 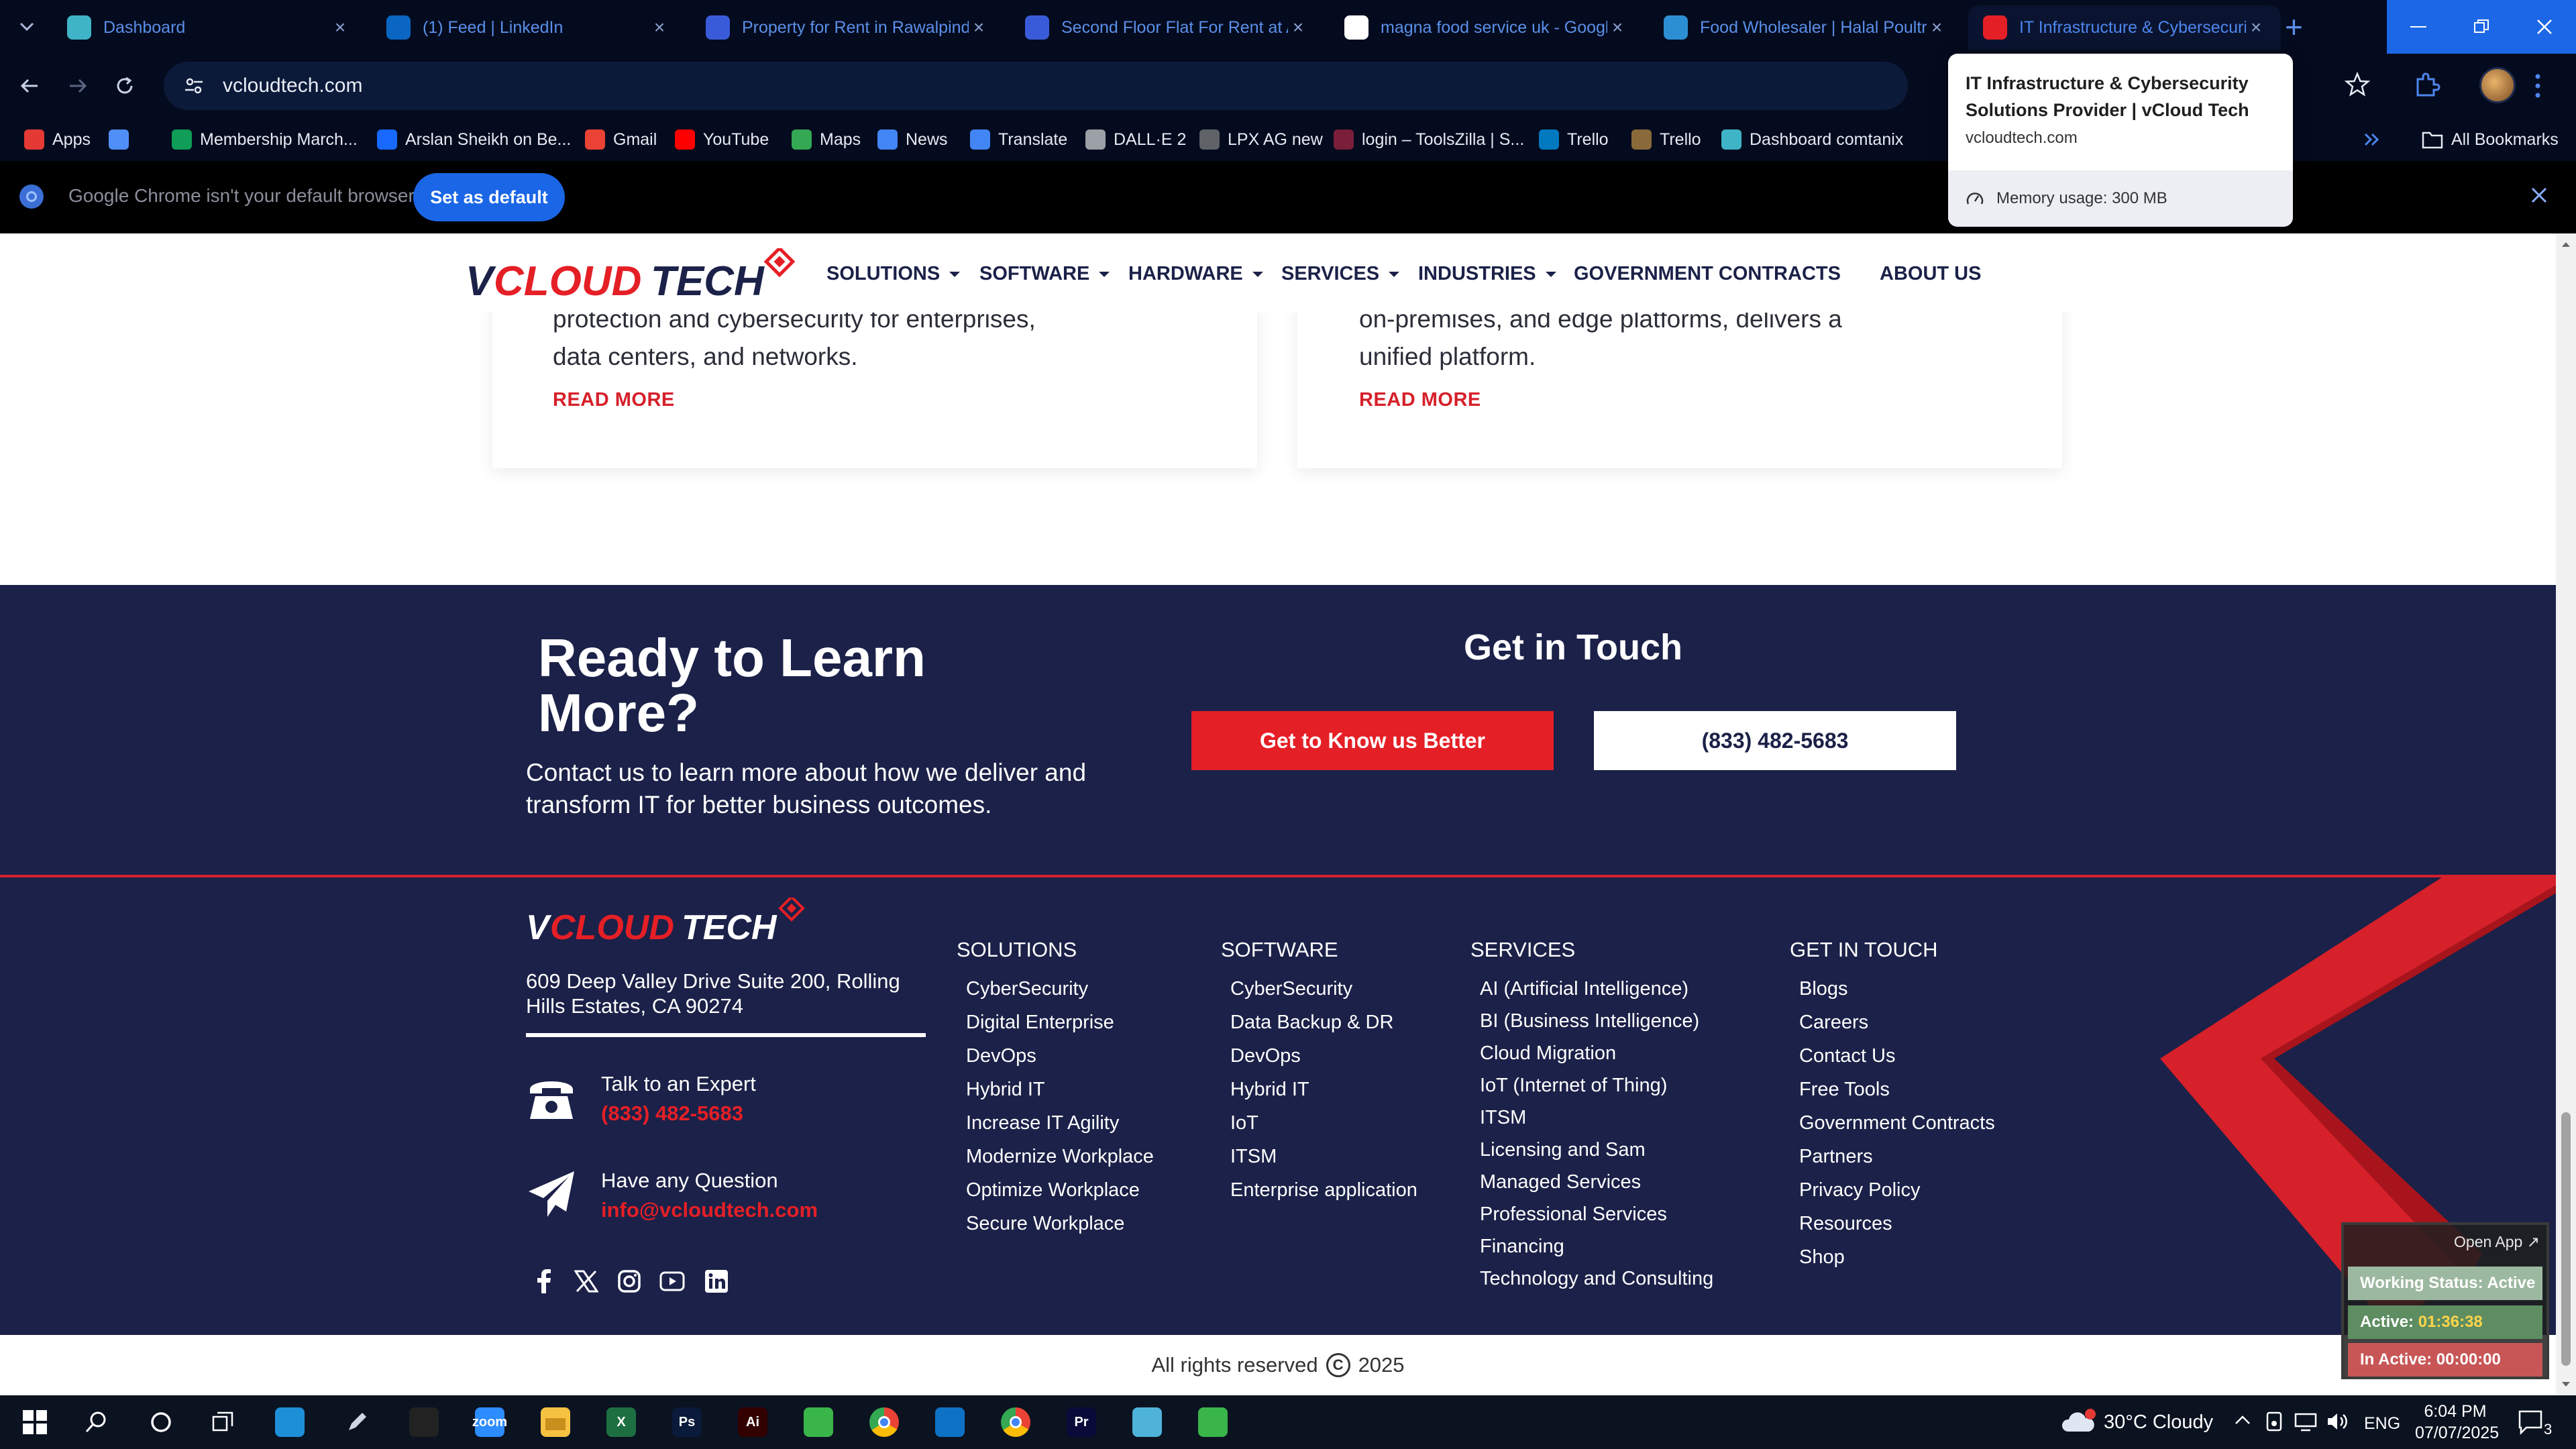 I want to click on footer-link: Licensing and Sam, so click(x=1591, y=1152).